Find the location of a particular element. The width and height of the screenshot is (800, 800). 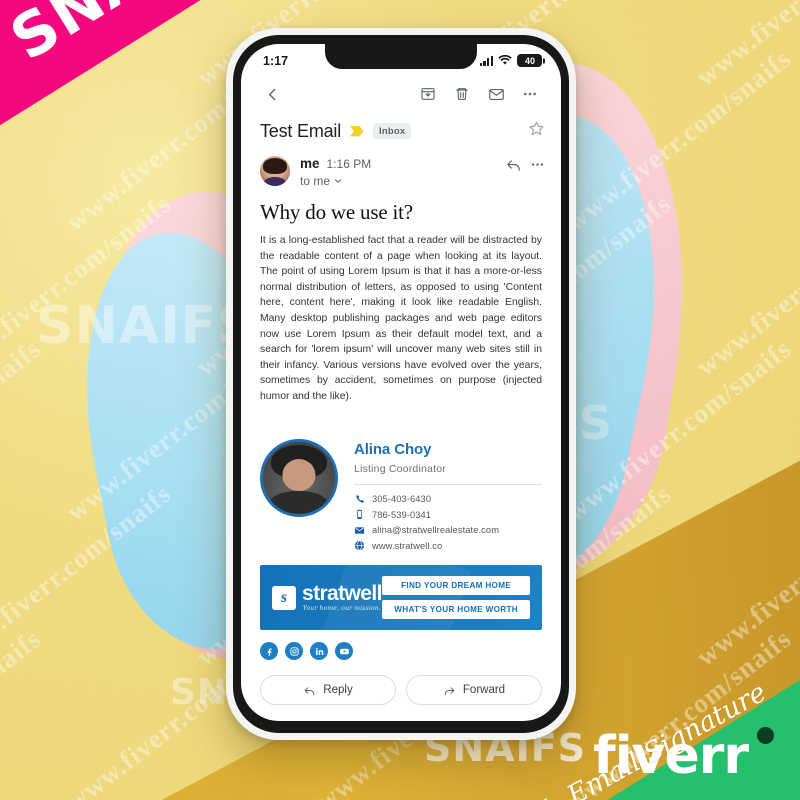

social-links is located at coordinates (401, 645).